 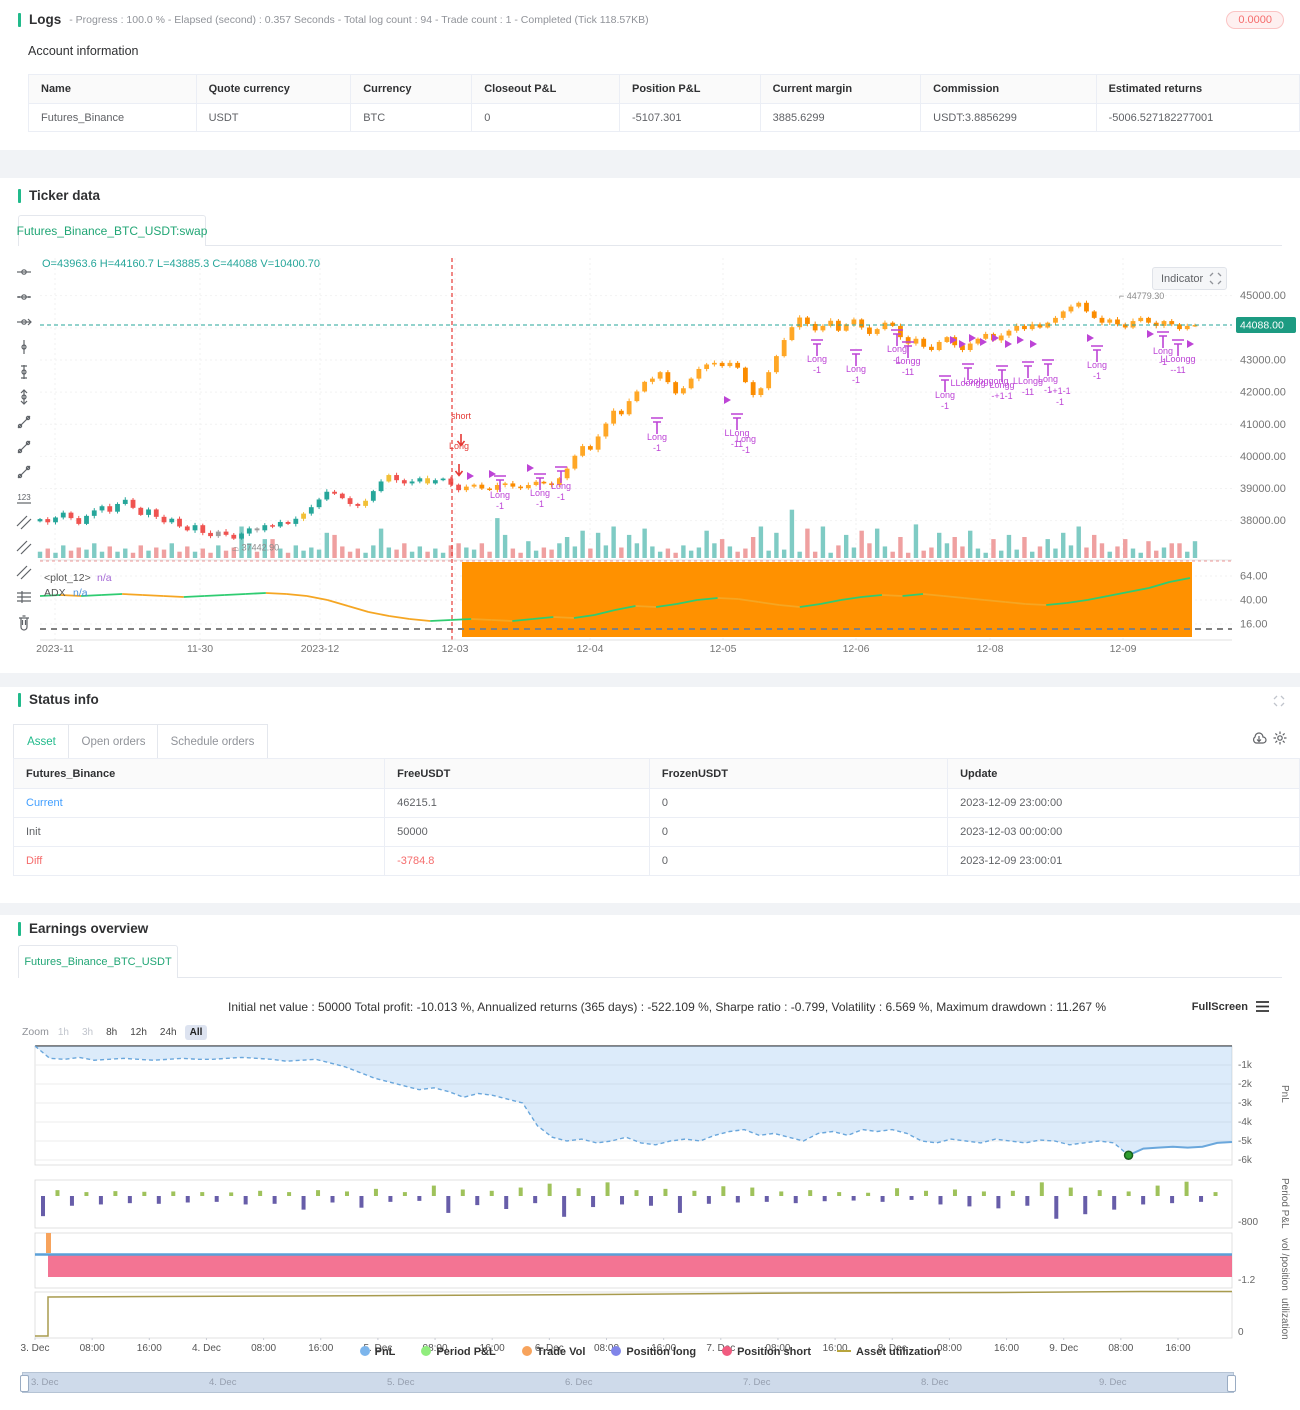 I want to click on indicator-button: Indicator, so click(x=1190, y=278).